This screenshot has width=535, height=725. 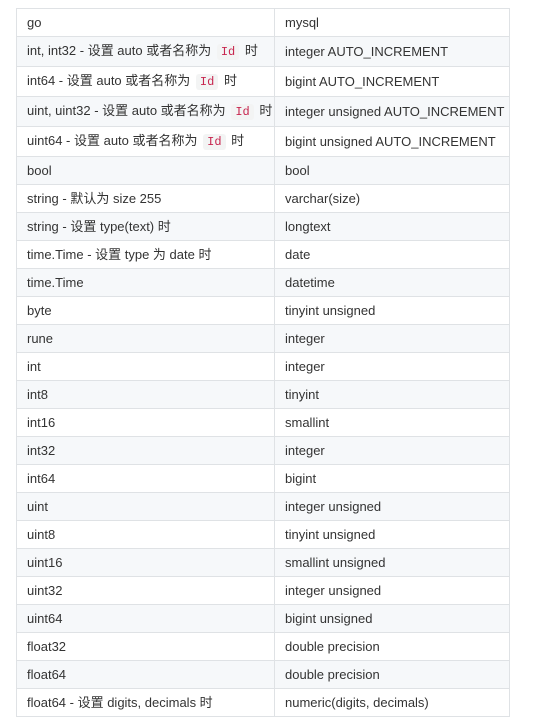 I want to click on go-type-cell: byte, so click(x=145, y=310).